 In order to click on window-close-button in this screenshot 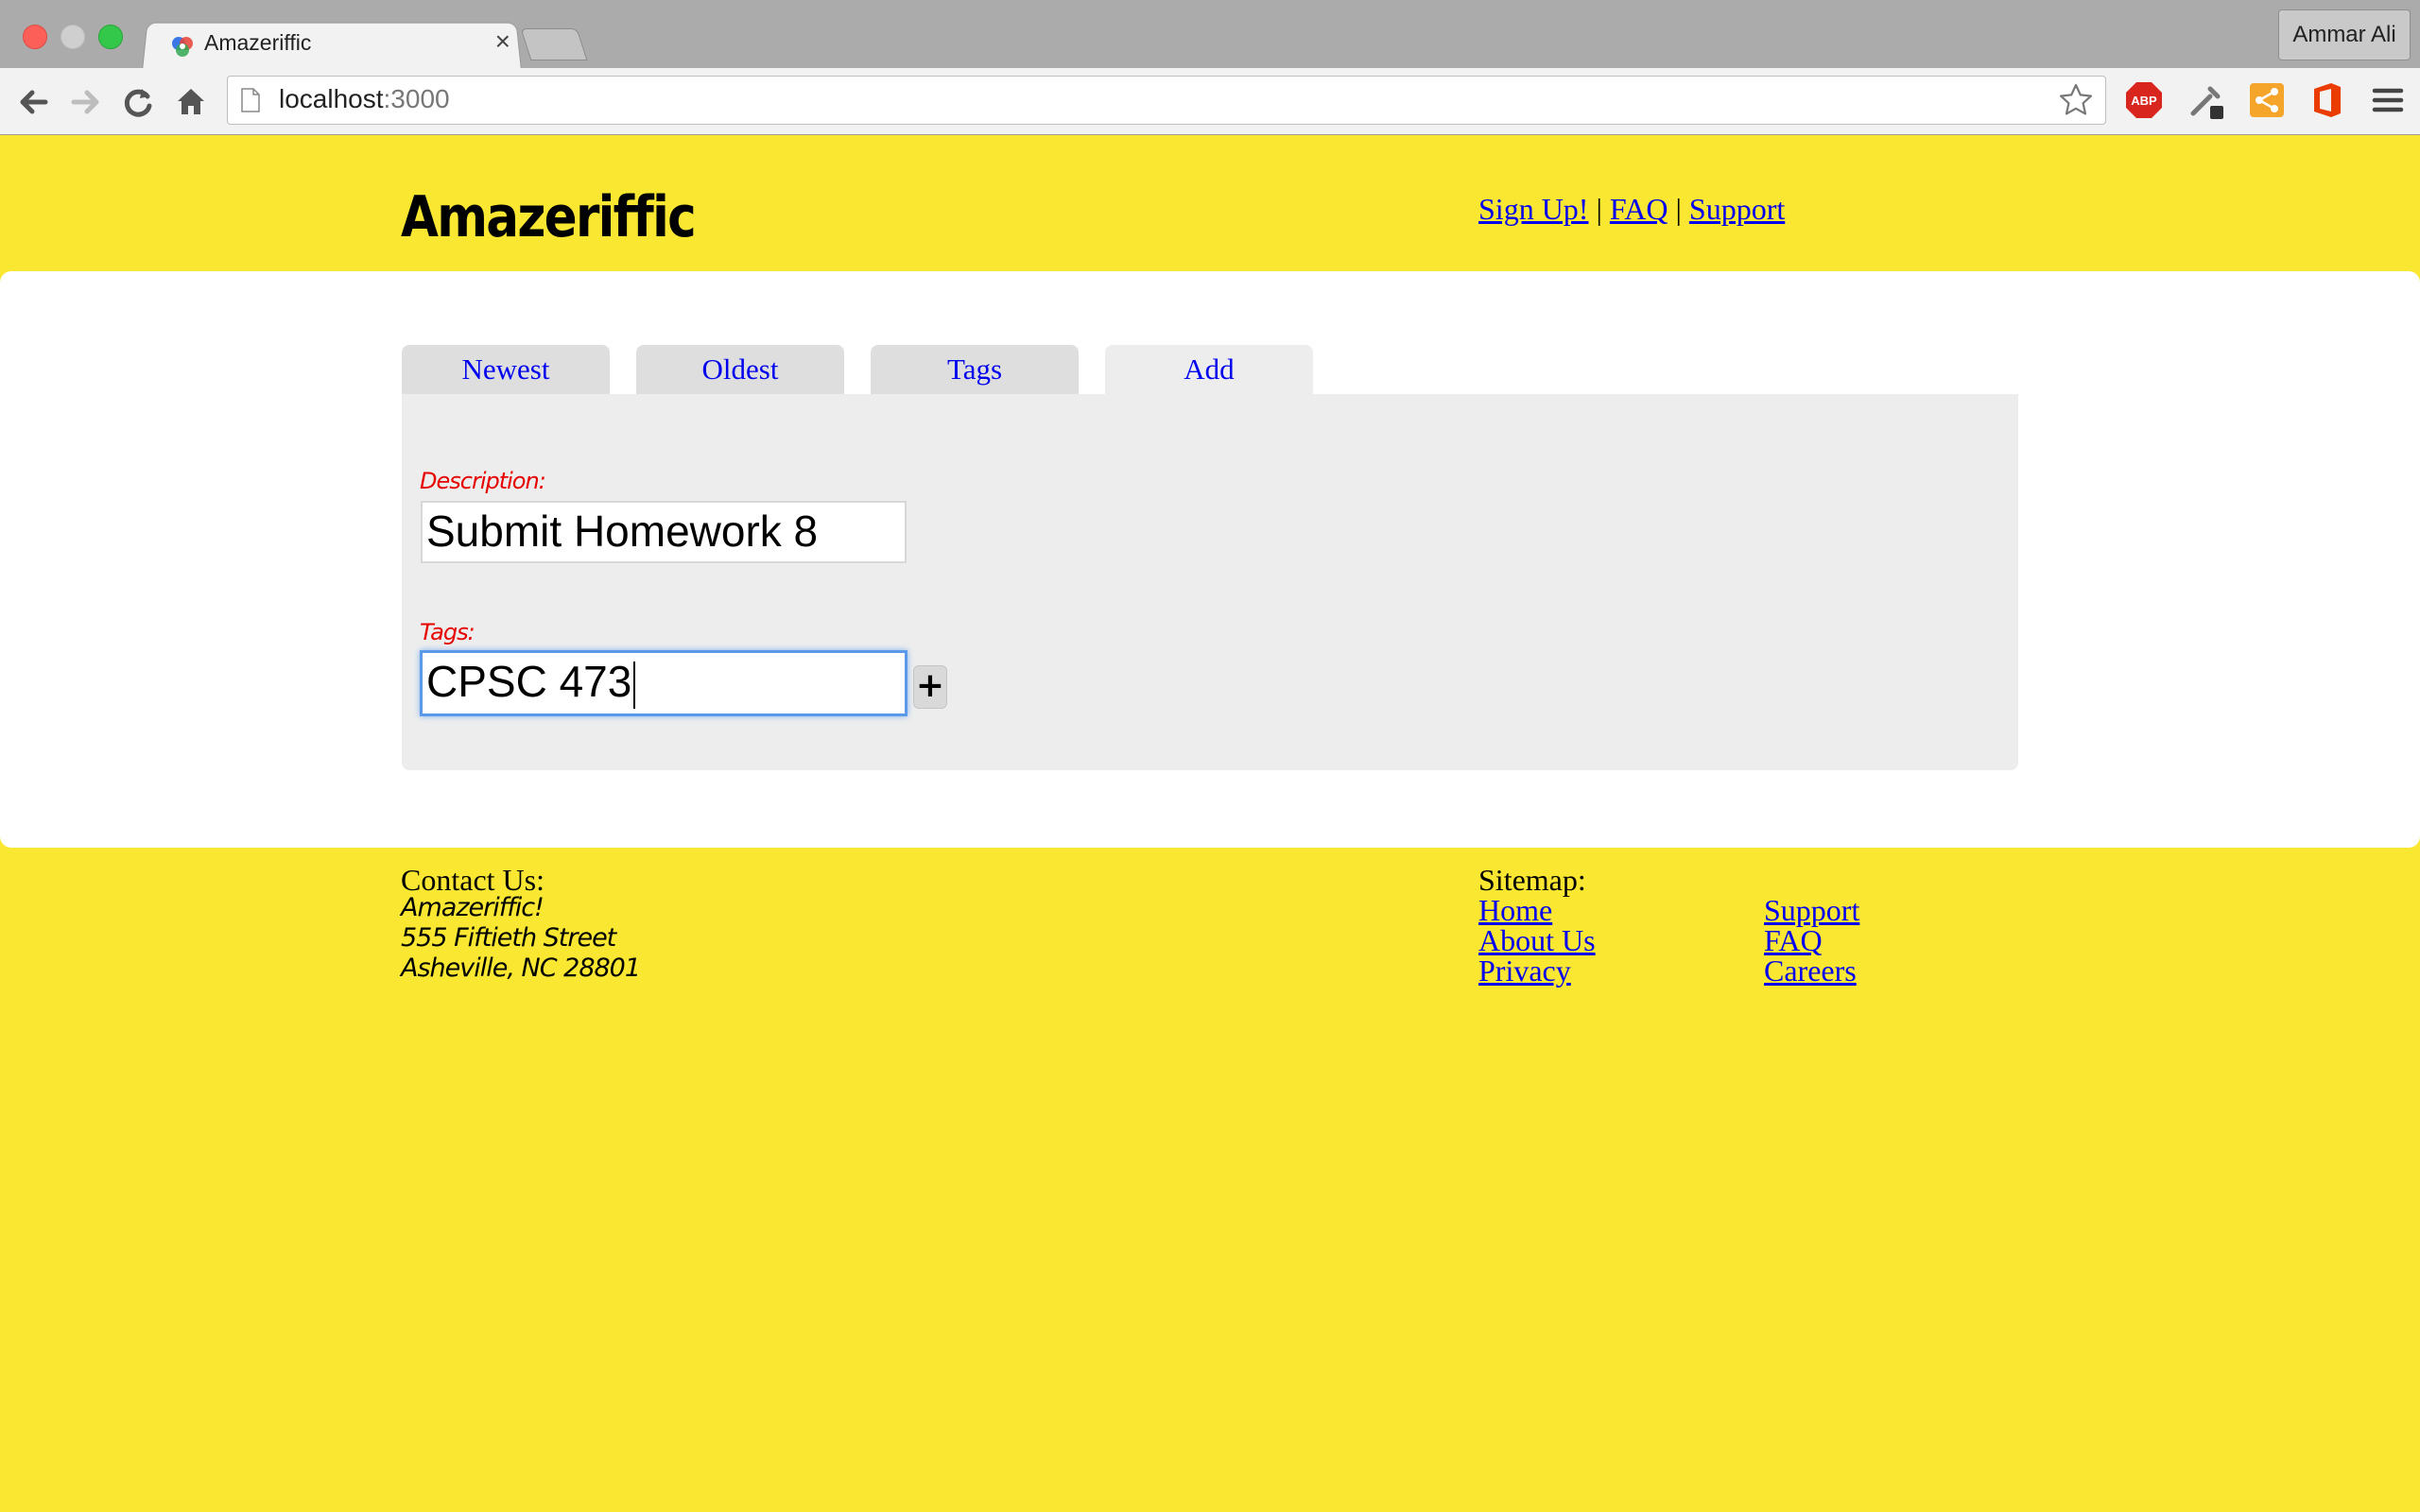, I will do `click(35, 37)`.